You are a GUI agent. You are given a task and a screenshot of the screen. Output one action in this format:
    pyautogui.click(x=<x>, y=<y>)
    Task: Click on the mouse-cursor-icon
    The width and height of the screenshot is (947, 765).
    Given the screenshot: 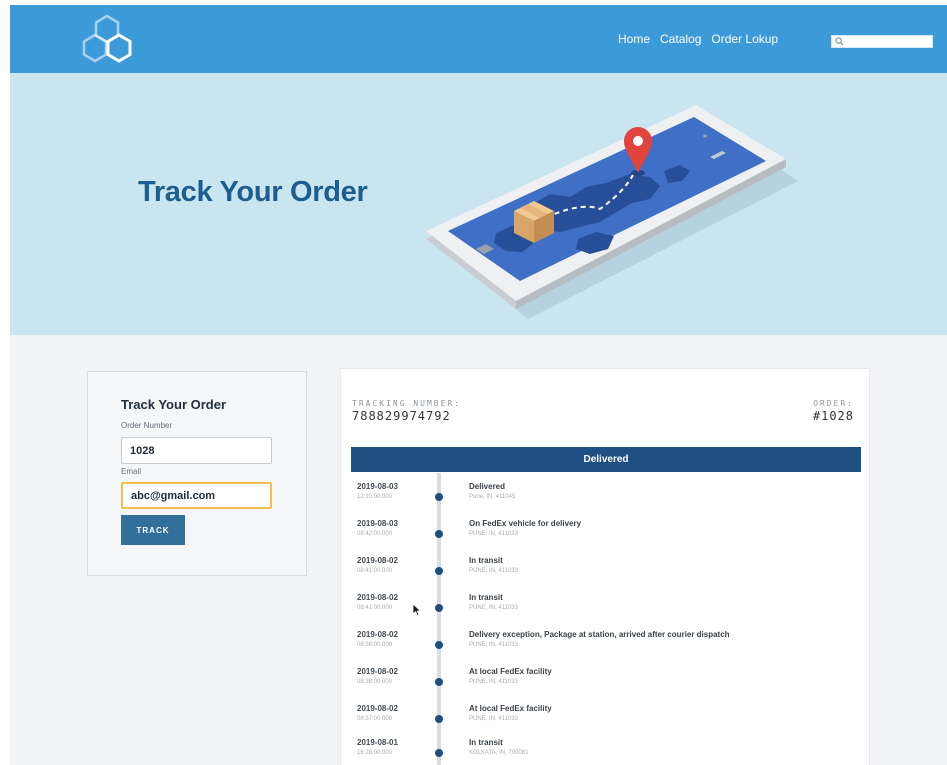 What is the action you would take?
    pyautogui.click(x=417, y=610)
    